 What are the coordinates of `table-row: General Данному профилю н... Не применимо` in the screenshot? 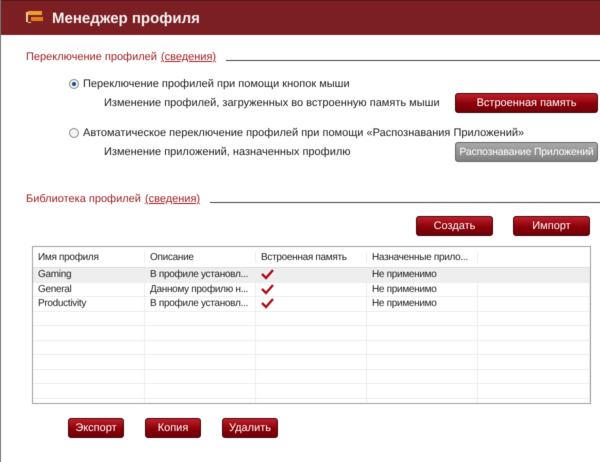 It's located at (311, 289).